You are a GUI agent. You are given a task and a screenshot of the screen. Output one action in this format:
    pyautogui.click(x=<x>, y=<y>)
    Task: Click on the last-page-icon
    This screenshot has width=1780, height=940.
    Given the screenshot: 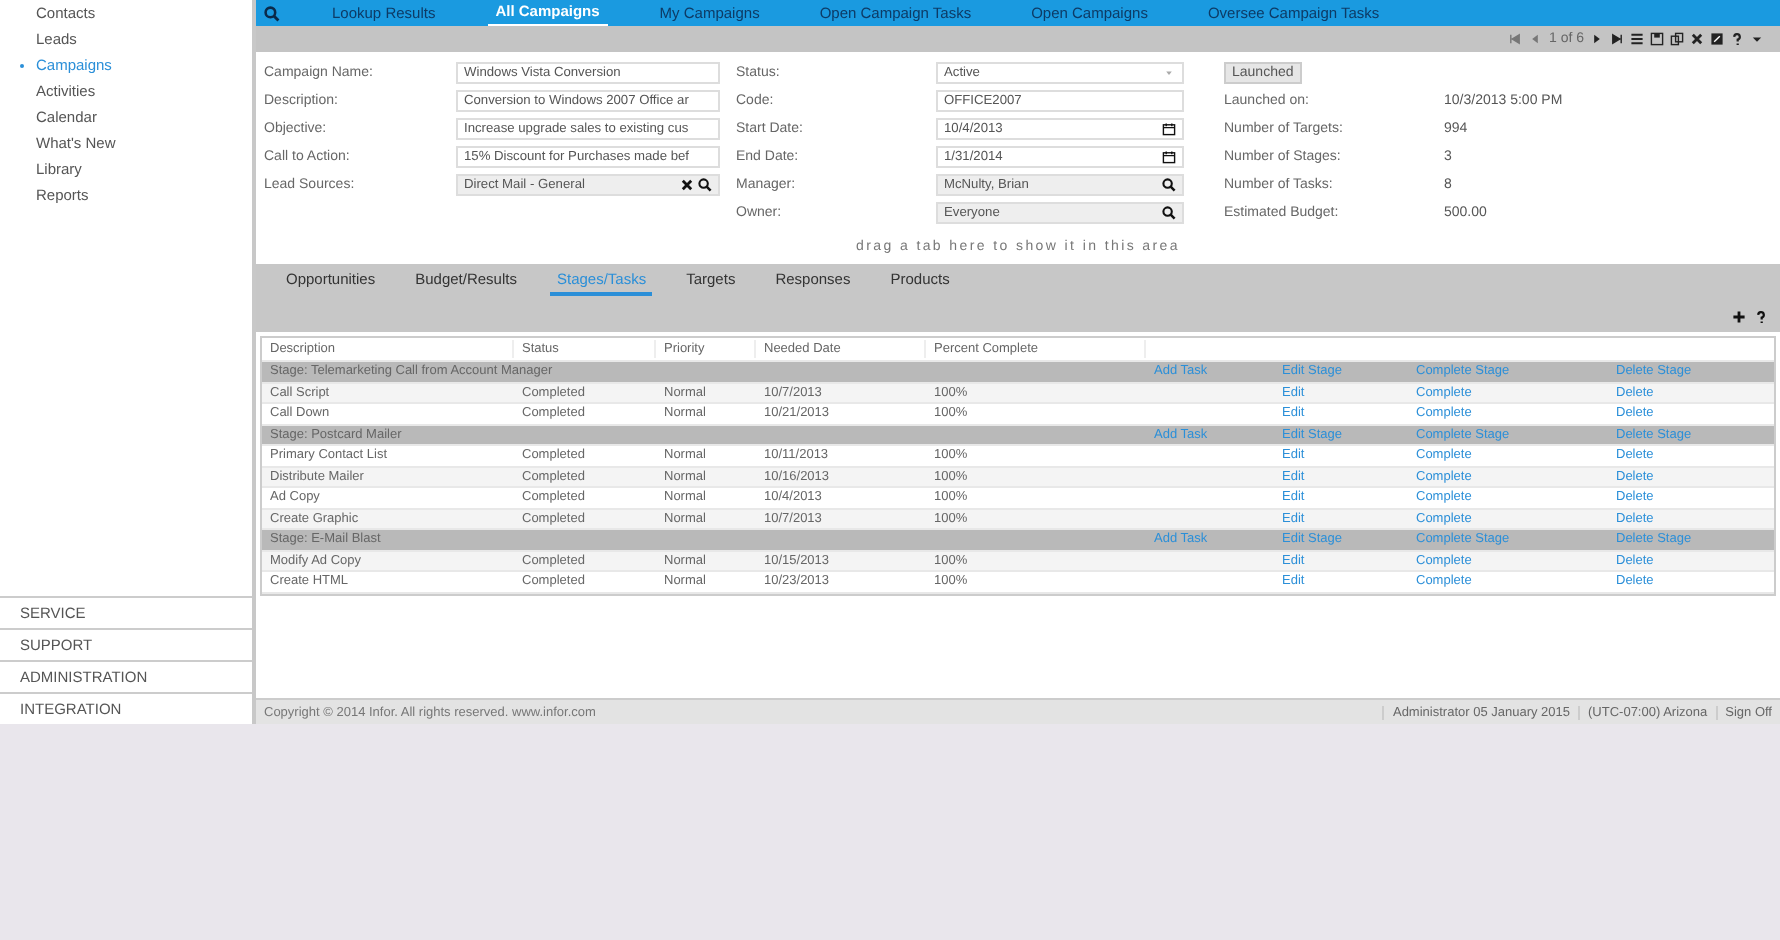 What is the action you would take?
    pyautogui.click(x=1617, y=39)
    